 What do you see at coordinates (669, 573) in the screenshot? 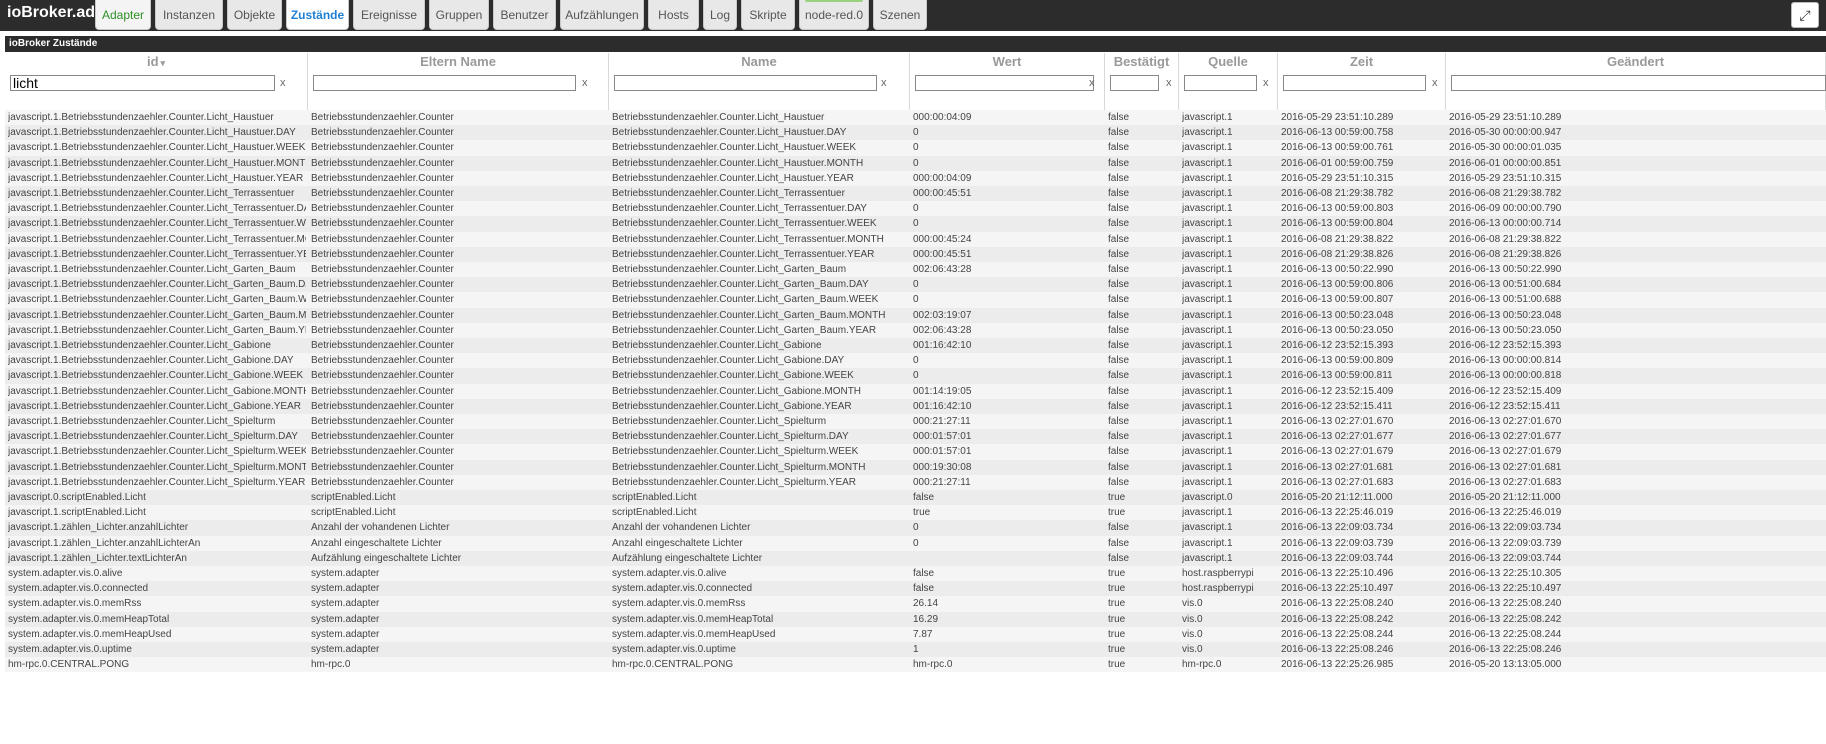
I see `cell-name: system.adapter.vis.0.alive` at bounding box center [669, 573].